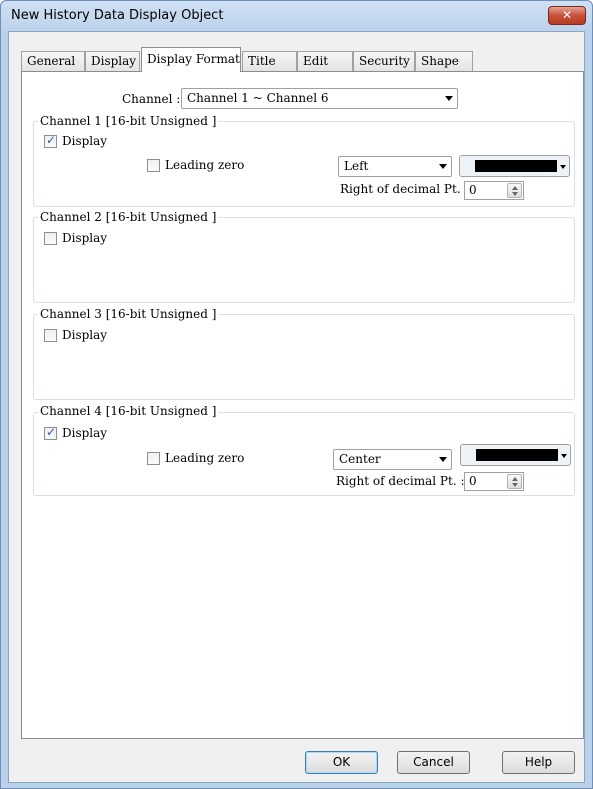 Image resolution: width=593 pixels, height=789 pixels. What do you see at coordinates (128, 121) in the screenshot?
I see `channel-1-title: Channel 1 [16-bit Unsigned ]` at bounding box center [128, 121].